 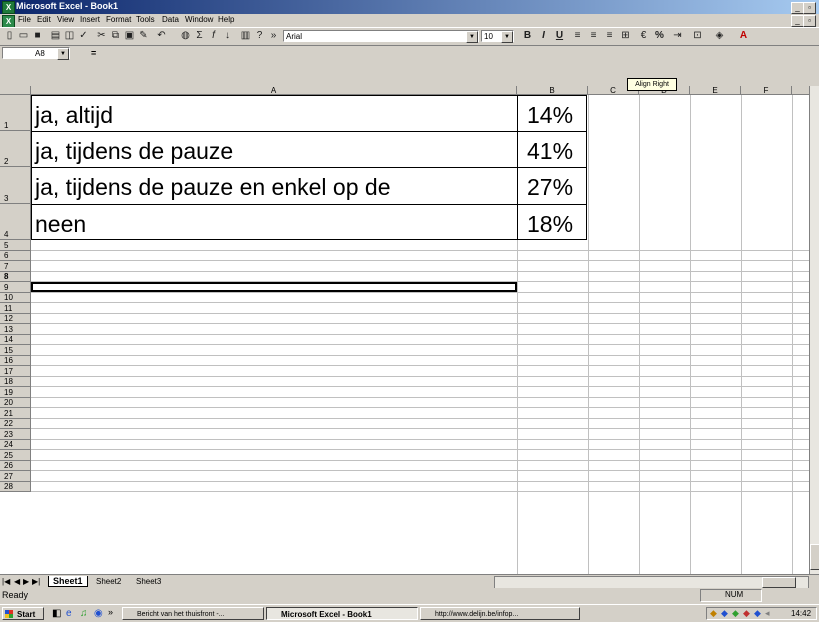 I want to click on menu-insert: Insert, so click(x=90, y=19).